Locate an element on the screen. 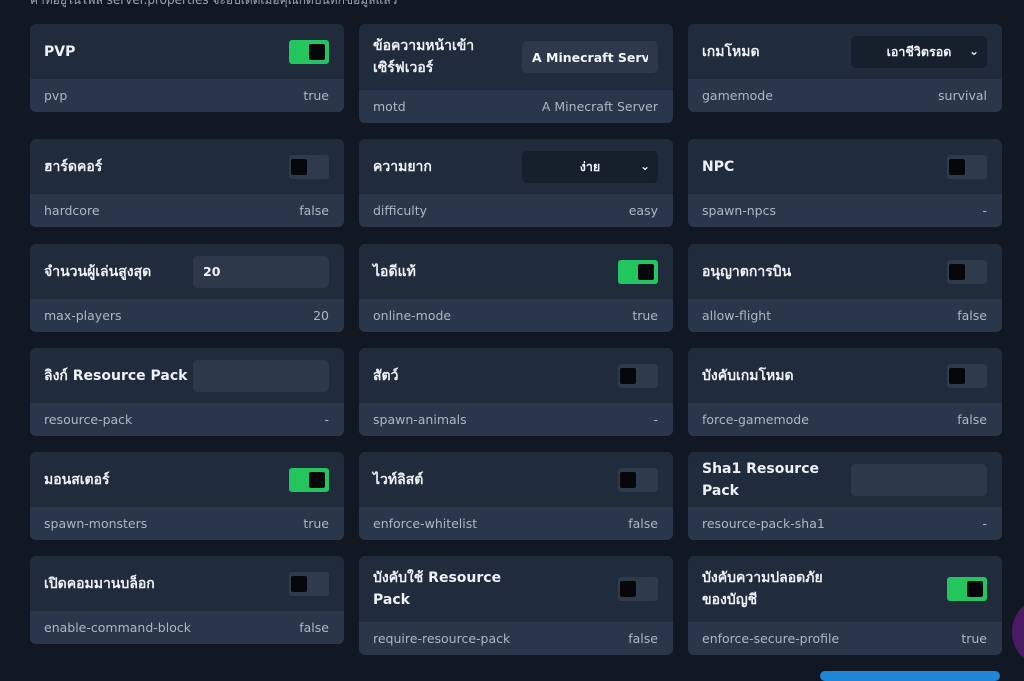 This screenshot has height=681, width=1024. card-spawn-monsters: มอนสเตอร์ spawn-monsters true is located at coordinates (187, 496).